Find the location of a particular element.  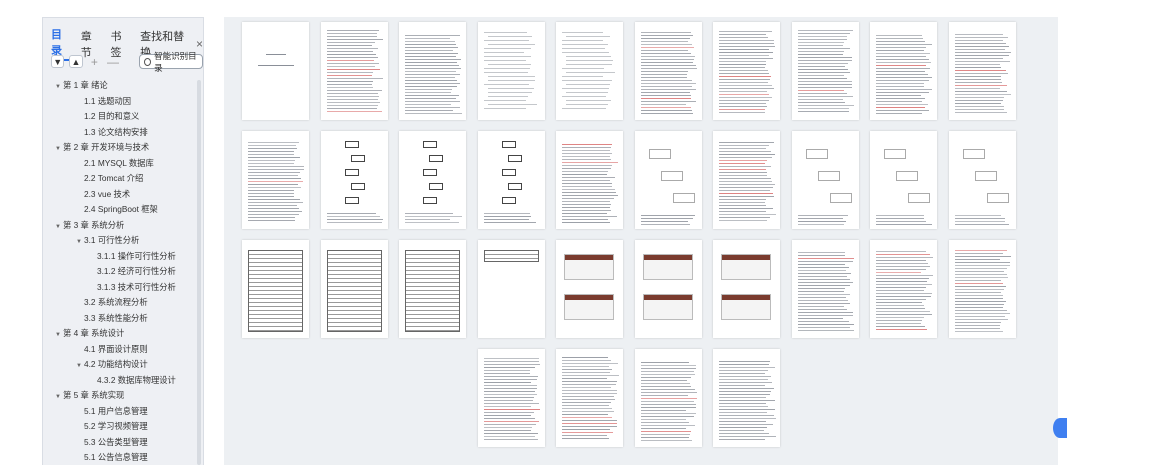

toc-item: 1.3 论文结构安排 is located at coordinates (119, 133).